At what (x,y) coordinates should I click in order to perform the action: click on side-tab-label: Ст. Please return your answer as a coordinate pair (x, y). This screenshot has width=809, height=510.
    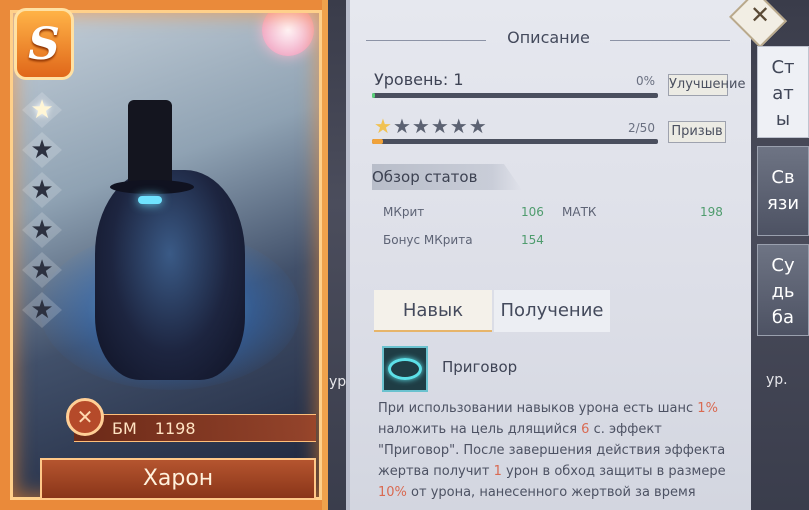
    Looking at the image, I should click on (783, 67).